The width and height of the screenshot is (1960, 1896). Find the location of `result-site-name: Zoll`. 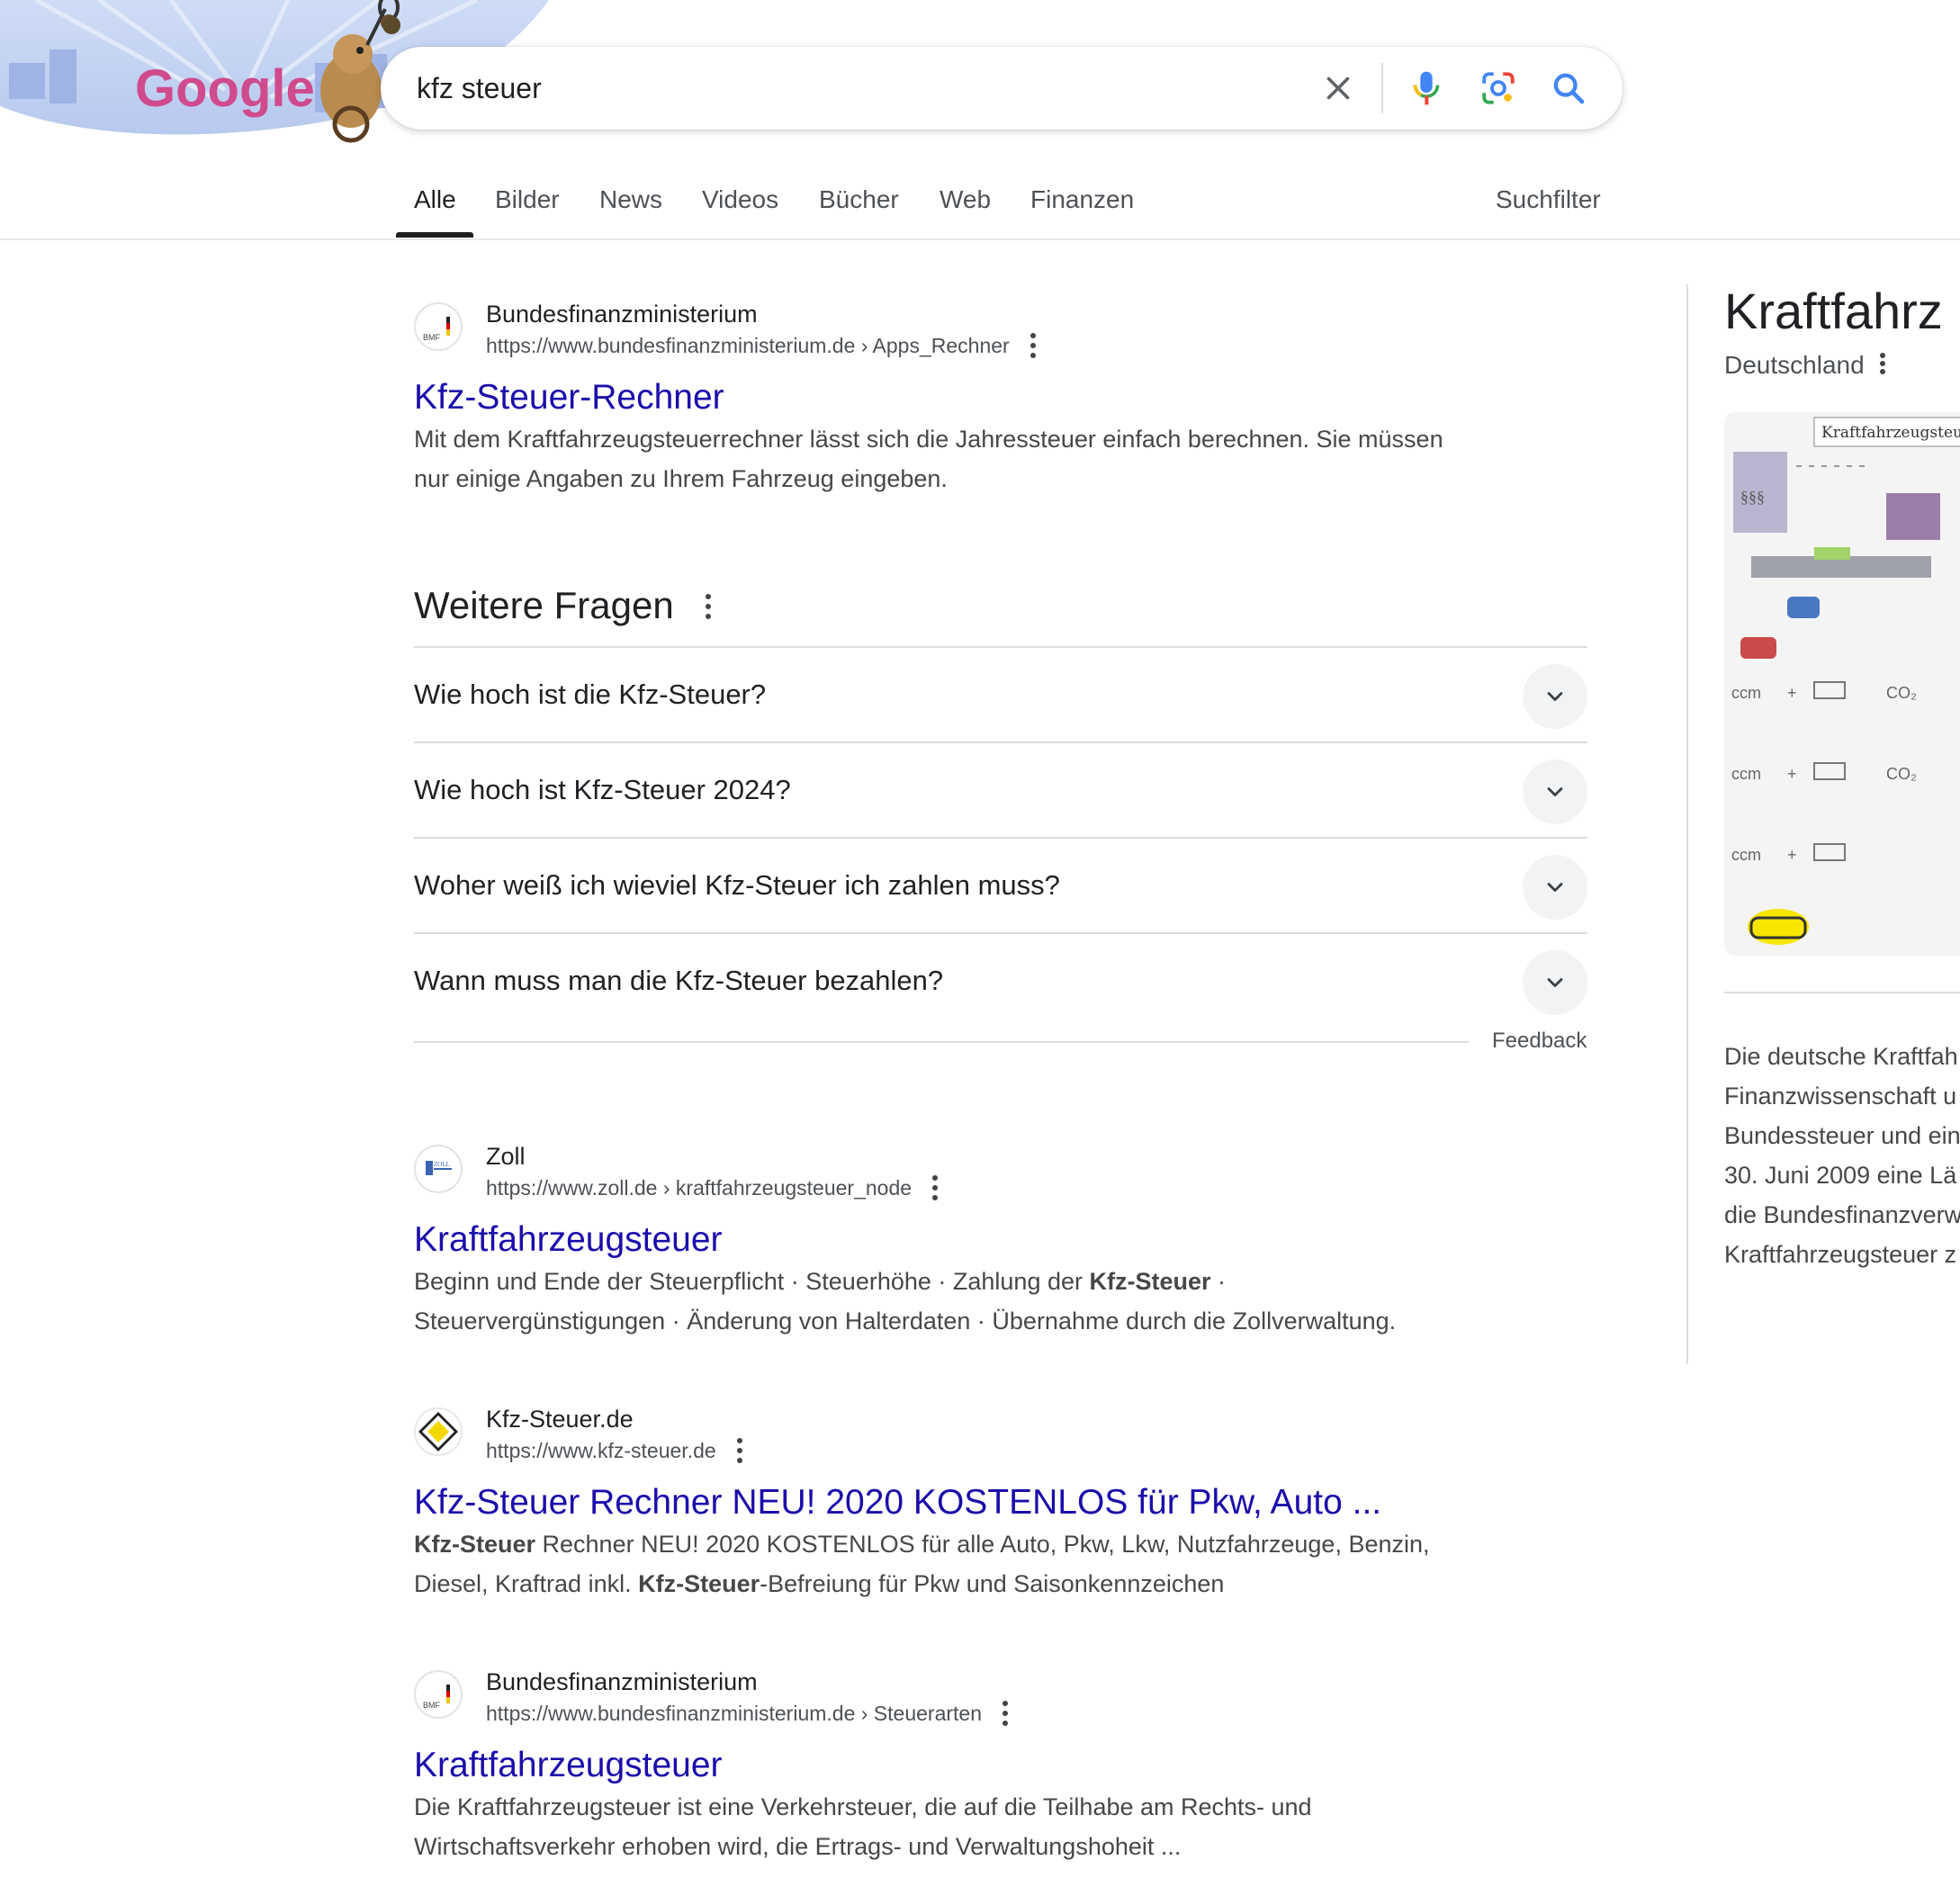

result-site-name: Zoll is located at coordinates (506, 1156).